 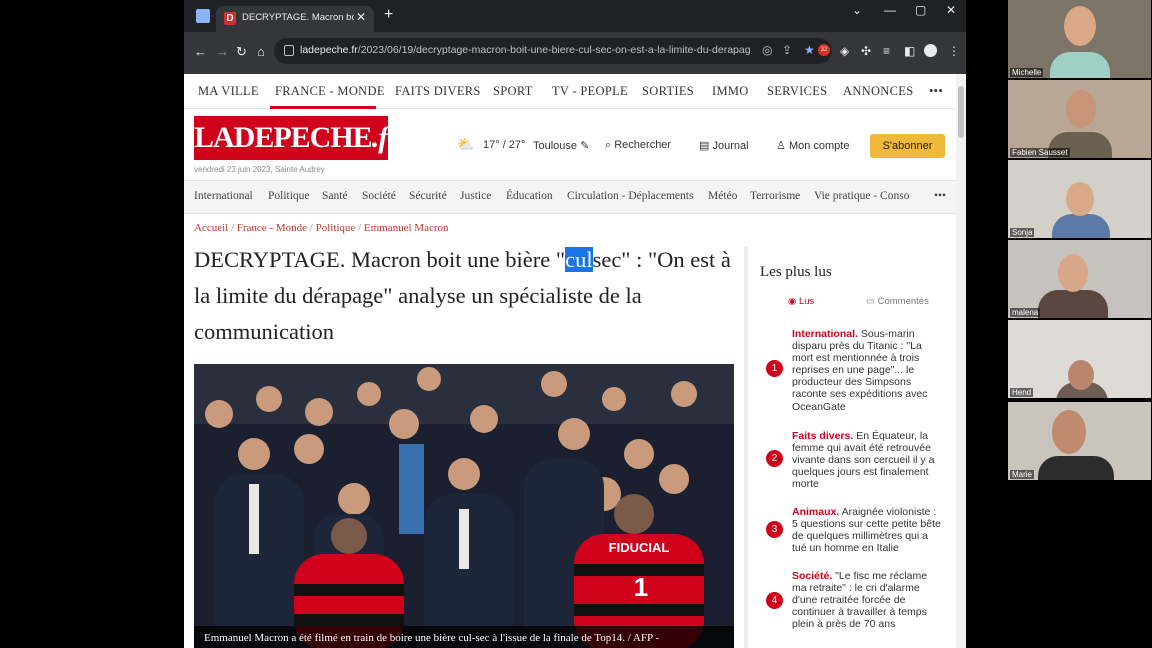 What do you see at coordinates (1022, 392) in the screenshot?
I see `participant-name: Hend` at bounding box center [1022, 392].